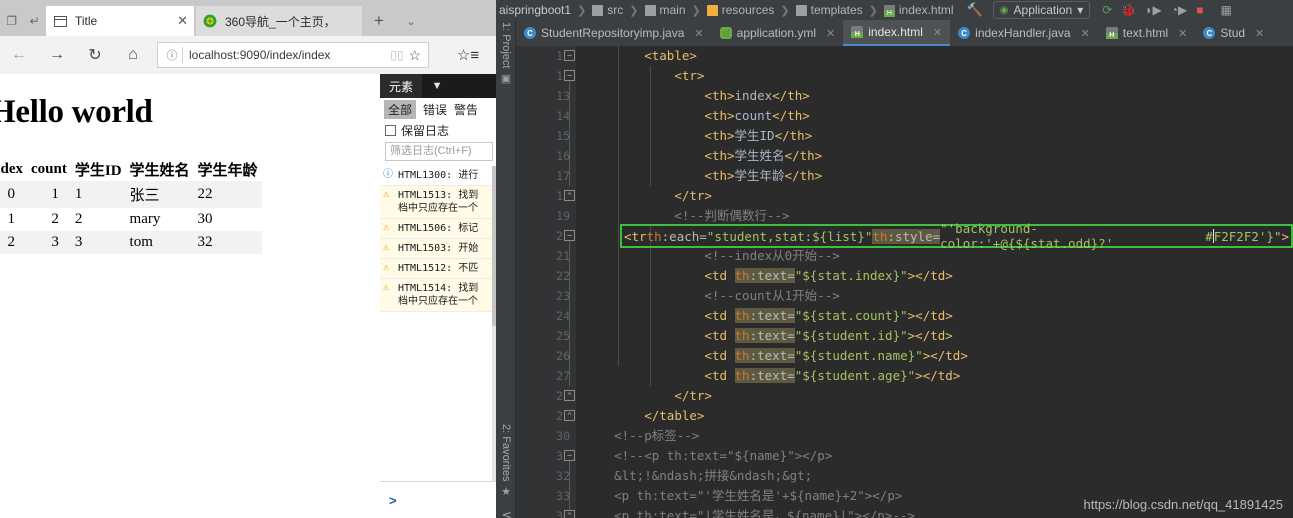 The height and width of the screenshot is (518, 1293). I want to click on level-errors: 错误, so click(435, 109).